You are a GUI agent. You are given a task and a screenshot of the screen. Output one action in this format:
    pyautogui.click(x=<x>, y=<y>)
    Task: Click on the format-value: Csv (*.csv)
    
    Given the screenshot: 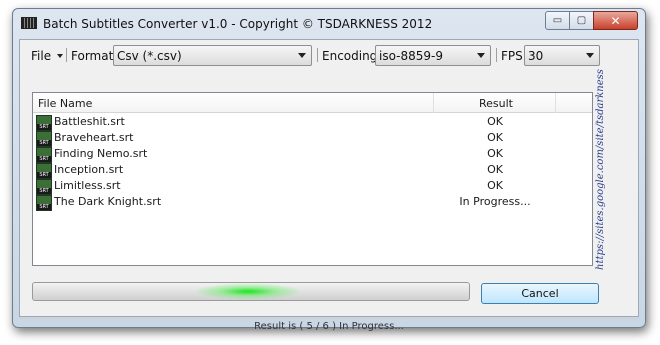 What is the action you would take?
    pyautogui.click(x=149, y=56)
    